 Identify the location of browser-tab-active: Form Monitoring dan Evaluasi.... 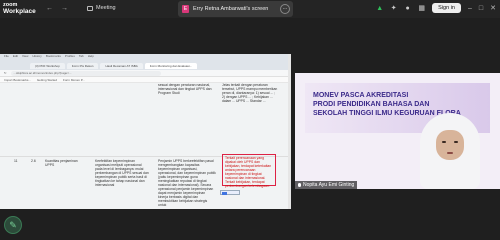
(171, 66).